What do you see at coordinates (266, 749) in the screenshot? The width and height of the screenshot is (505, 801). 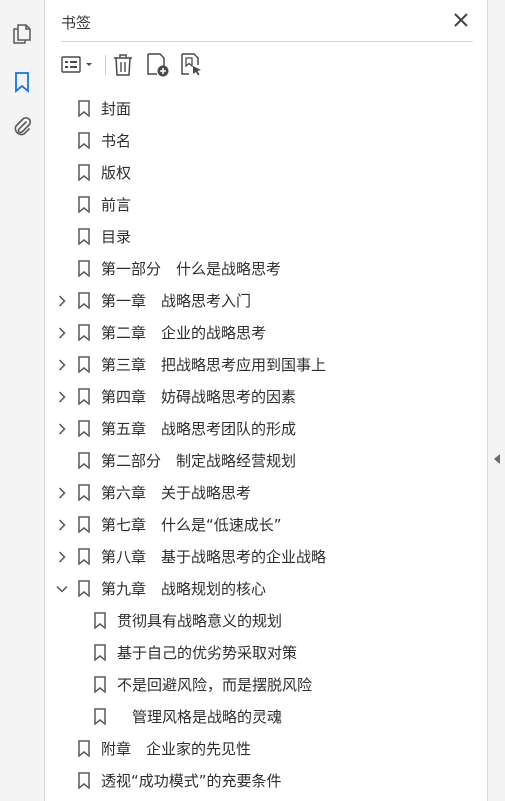 I see `bookmark-row: 附章 企业家的先见性` at bounding box center [266, 749].